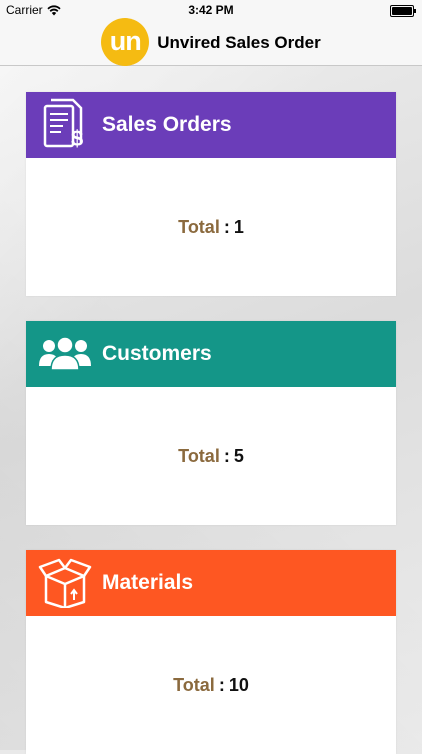 The height and width of the screenshot is (754, 422). What do you see at coordinates (65, 125) in the screenshot?
I see `sales-document-icon: $` at bounding box center [65, 125].